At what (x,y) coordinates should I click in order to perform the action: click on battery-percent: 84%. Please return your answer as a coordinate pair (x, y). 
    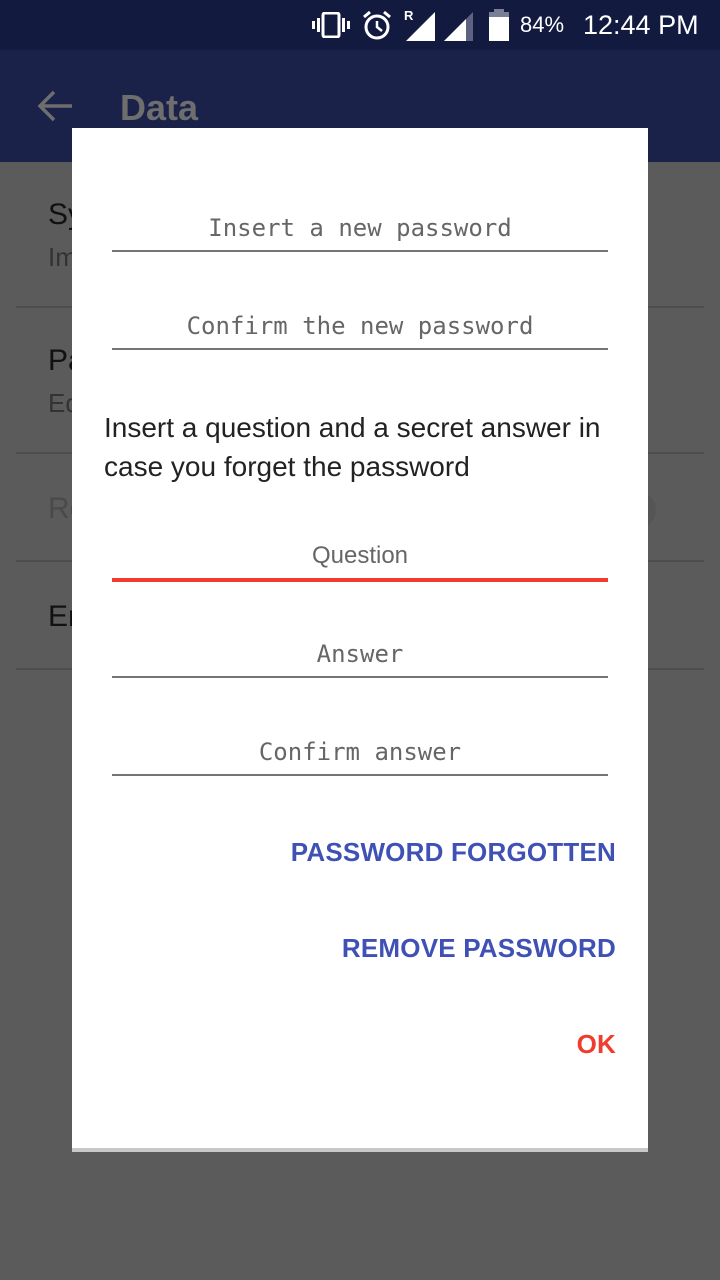
    Looking at the image, I should click on (542, 24).